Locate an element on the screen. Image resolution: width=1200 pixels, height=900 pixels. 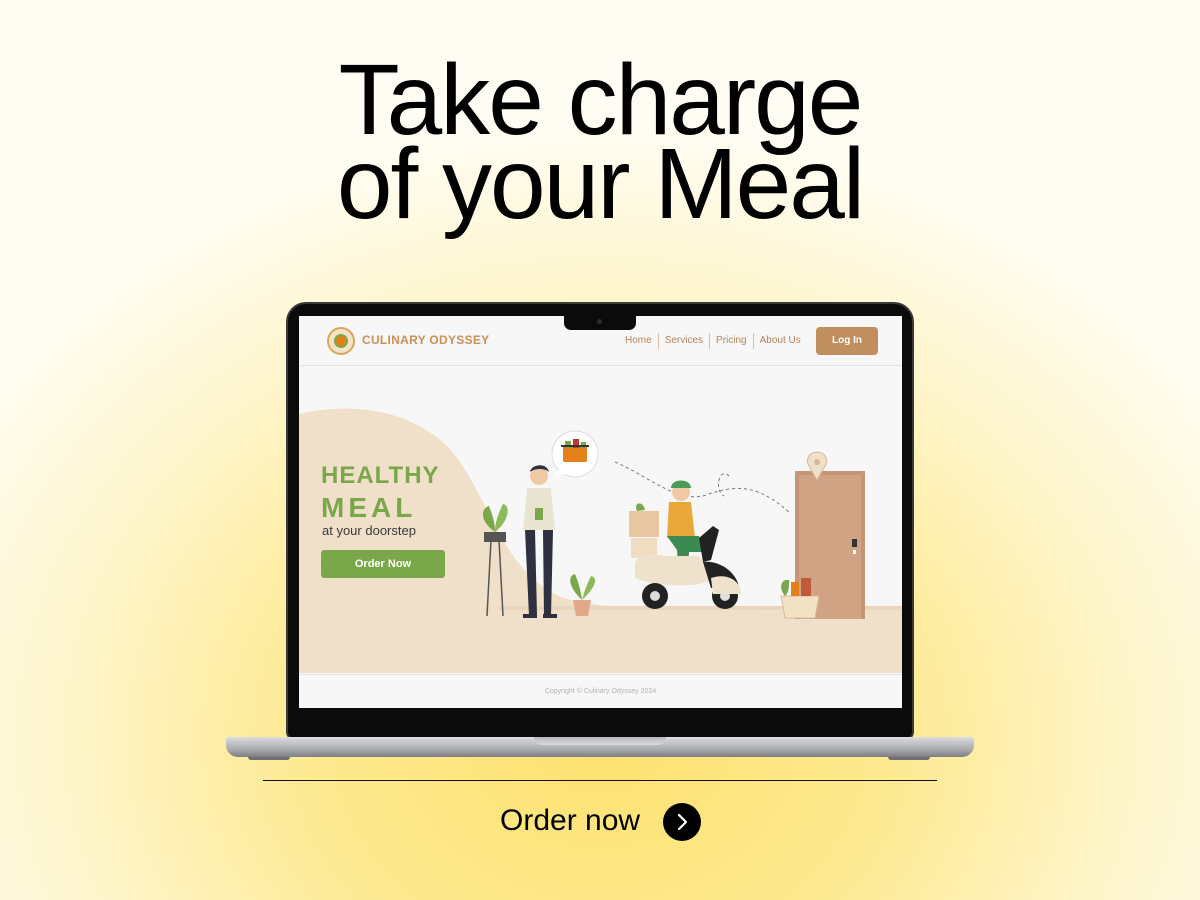
plant-stand-illustration is located at coordinates (495, 560).